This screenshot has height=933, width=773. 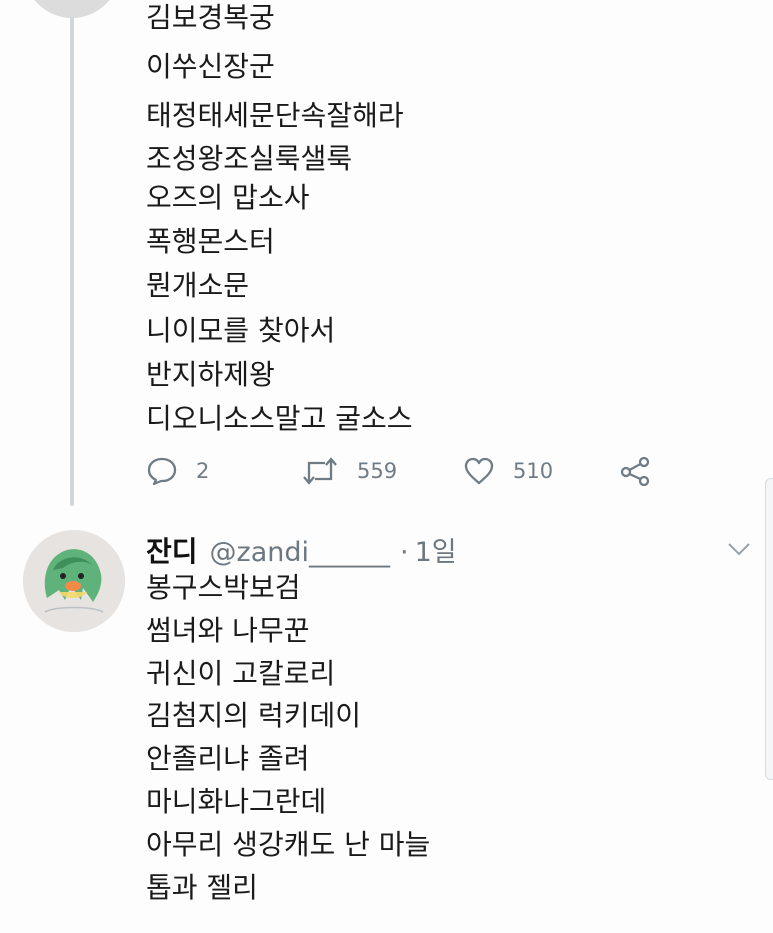 I want to click on share-icon, so click(x=635, y=471).